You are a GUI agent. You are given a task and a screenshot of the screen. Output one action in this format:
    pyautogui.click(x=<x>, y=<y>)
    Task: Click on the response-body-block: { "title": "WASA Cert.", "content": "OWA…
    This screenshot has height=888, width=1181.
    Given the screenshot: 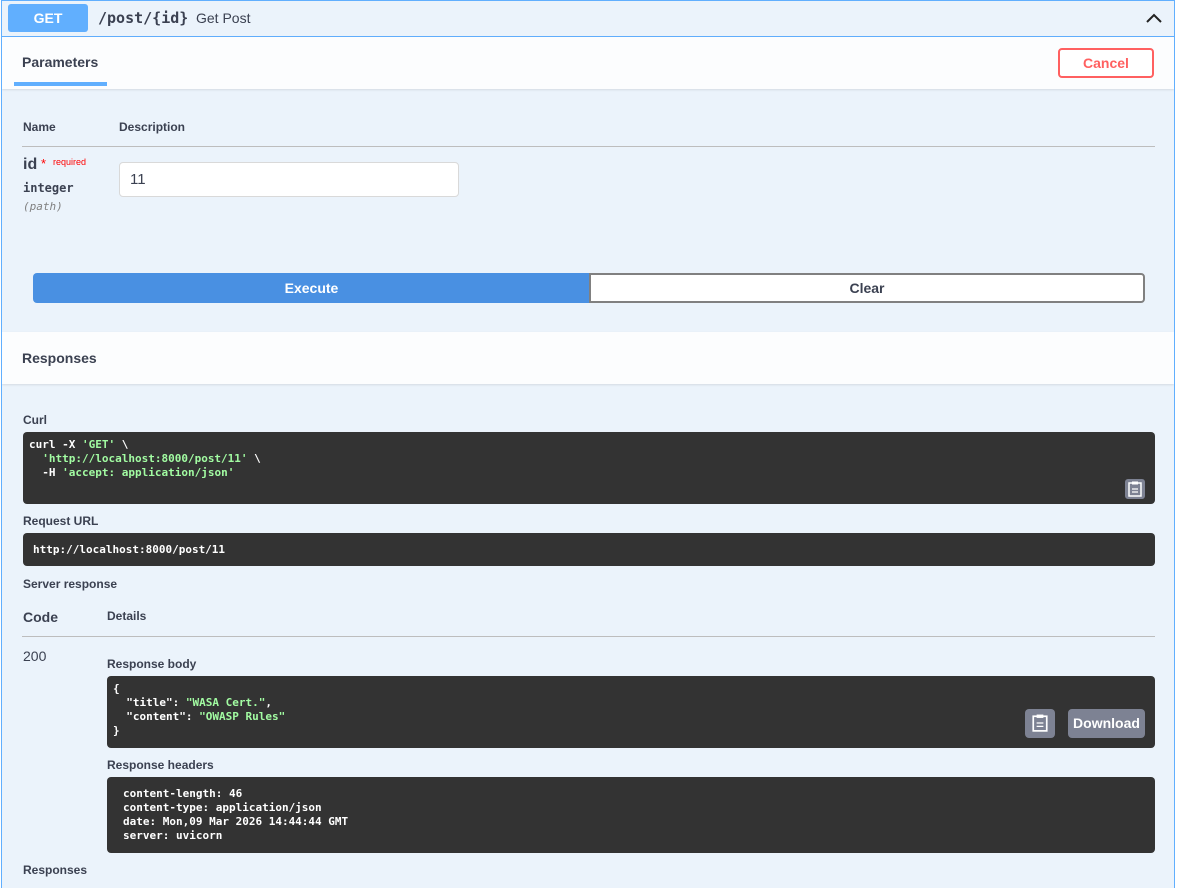 What is the action you would take?
    pyautogui.click(x=631, y=712)
    